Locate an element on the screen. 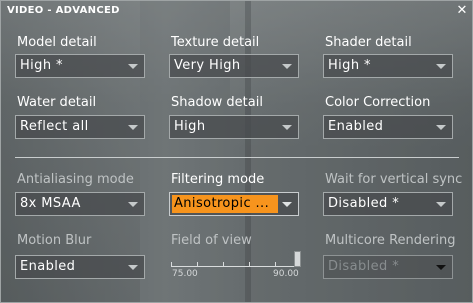 This screenshot has height=303, width=473. color-correction-label: Color Correction is located at coordinates (378, 102).